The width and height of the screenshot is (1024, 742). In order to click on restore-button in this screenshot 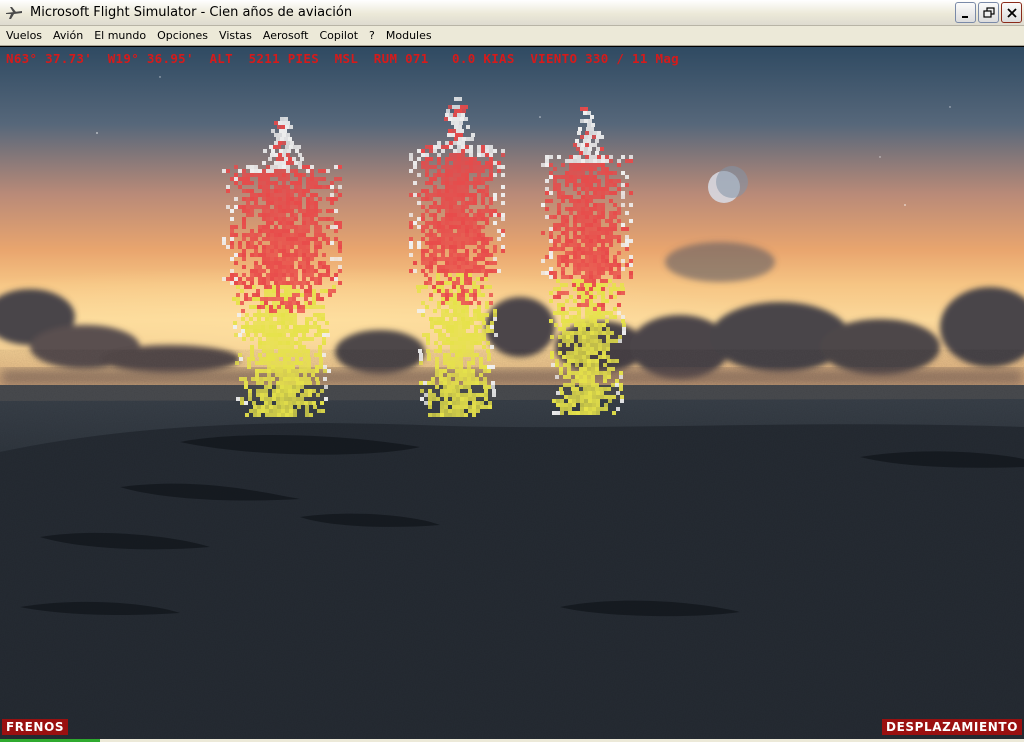, I will do `click(988, 12)`.